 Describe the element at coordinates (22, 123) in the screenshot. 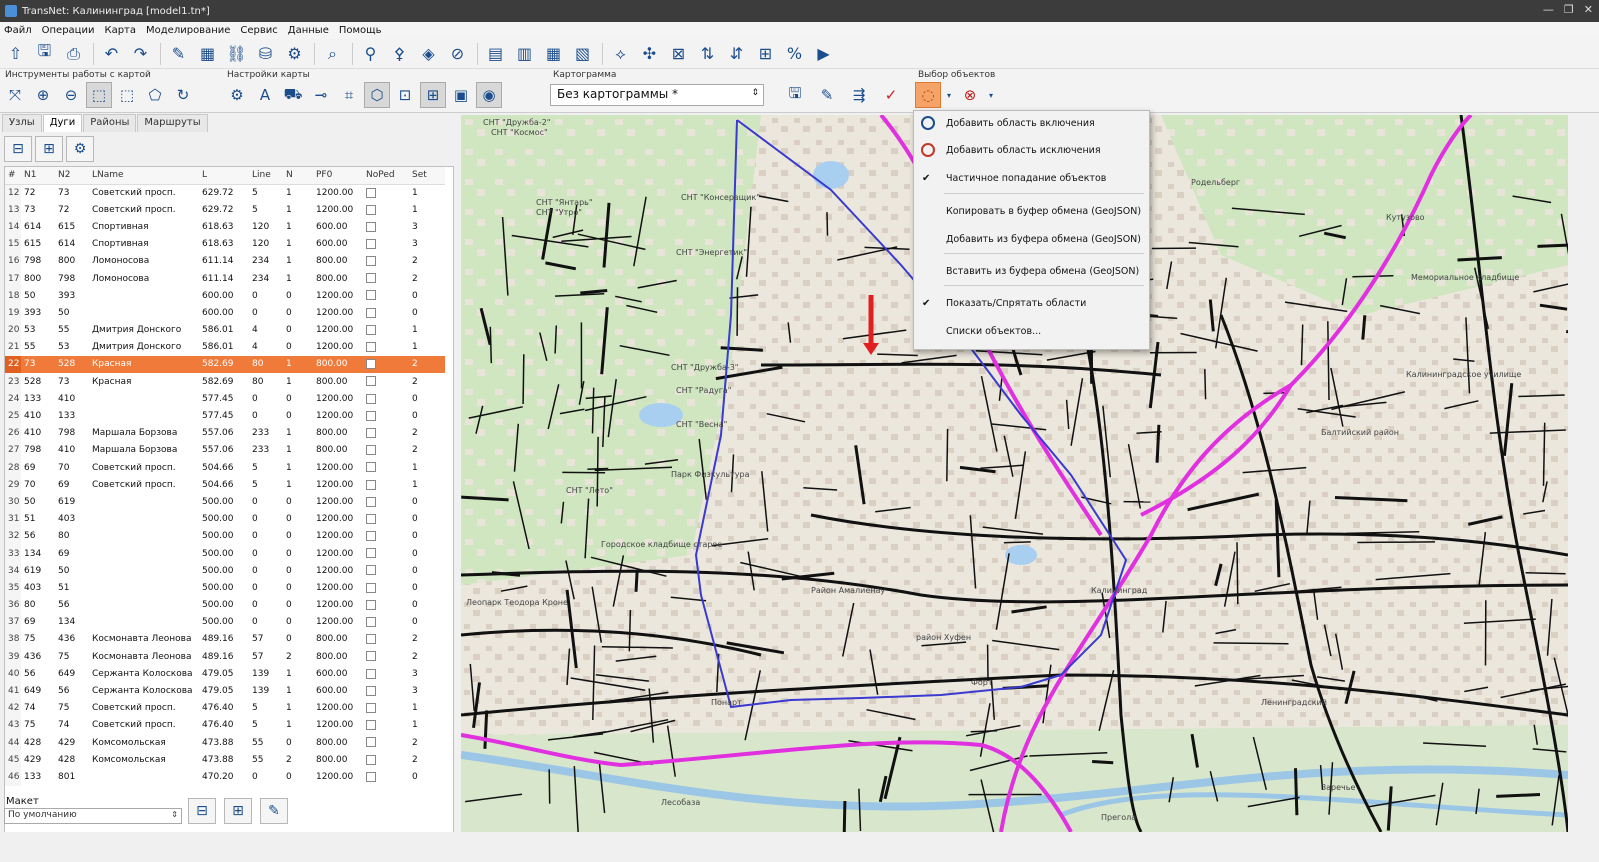

I see `tab-nodes: Узлы` at that location.